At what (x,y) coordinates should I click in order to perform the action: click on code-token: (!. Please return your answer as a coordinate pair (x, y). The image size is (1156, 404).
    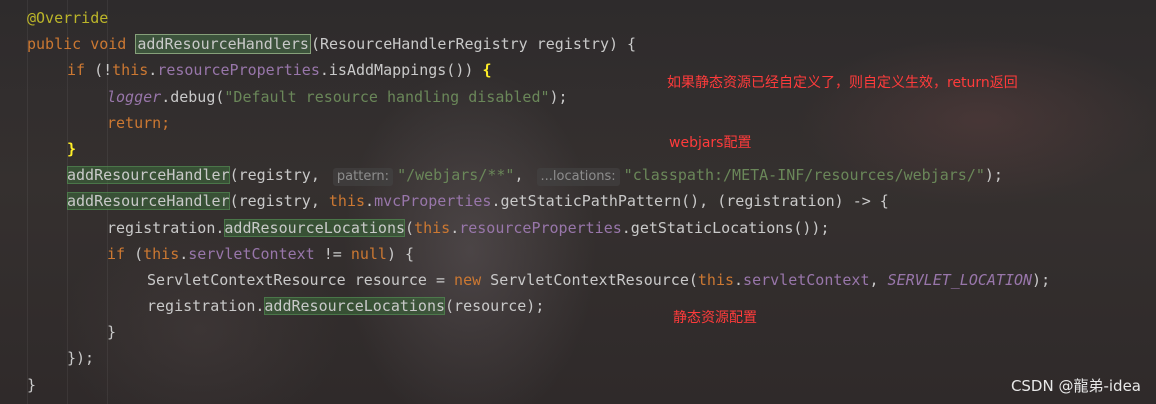
    Looking at the image, I should click on (103, 70).